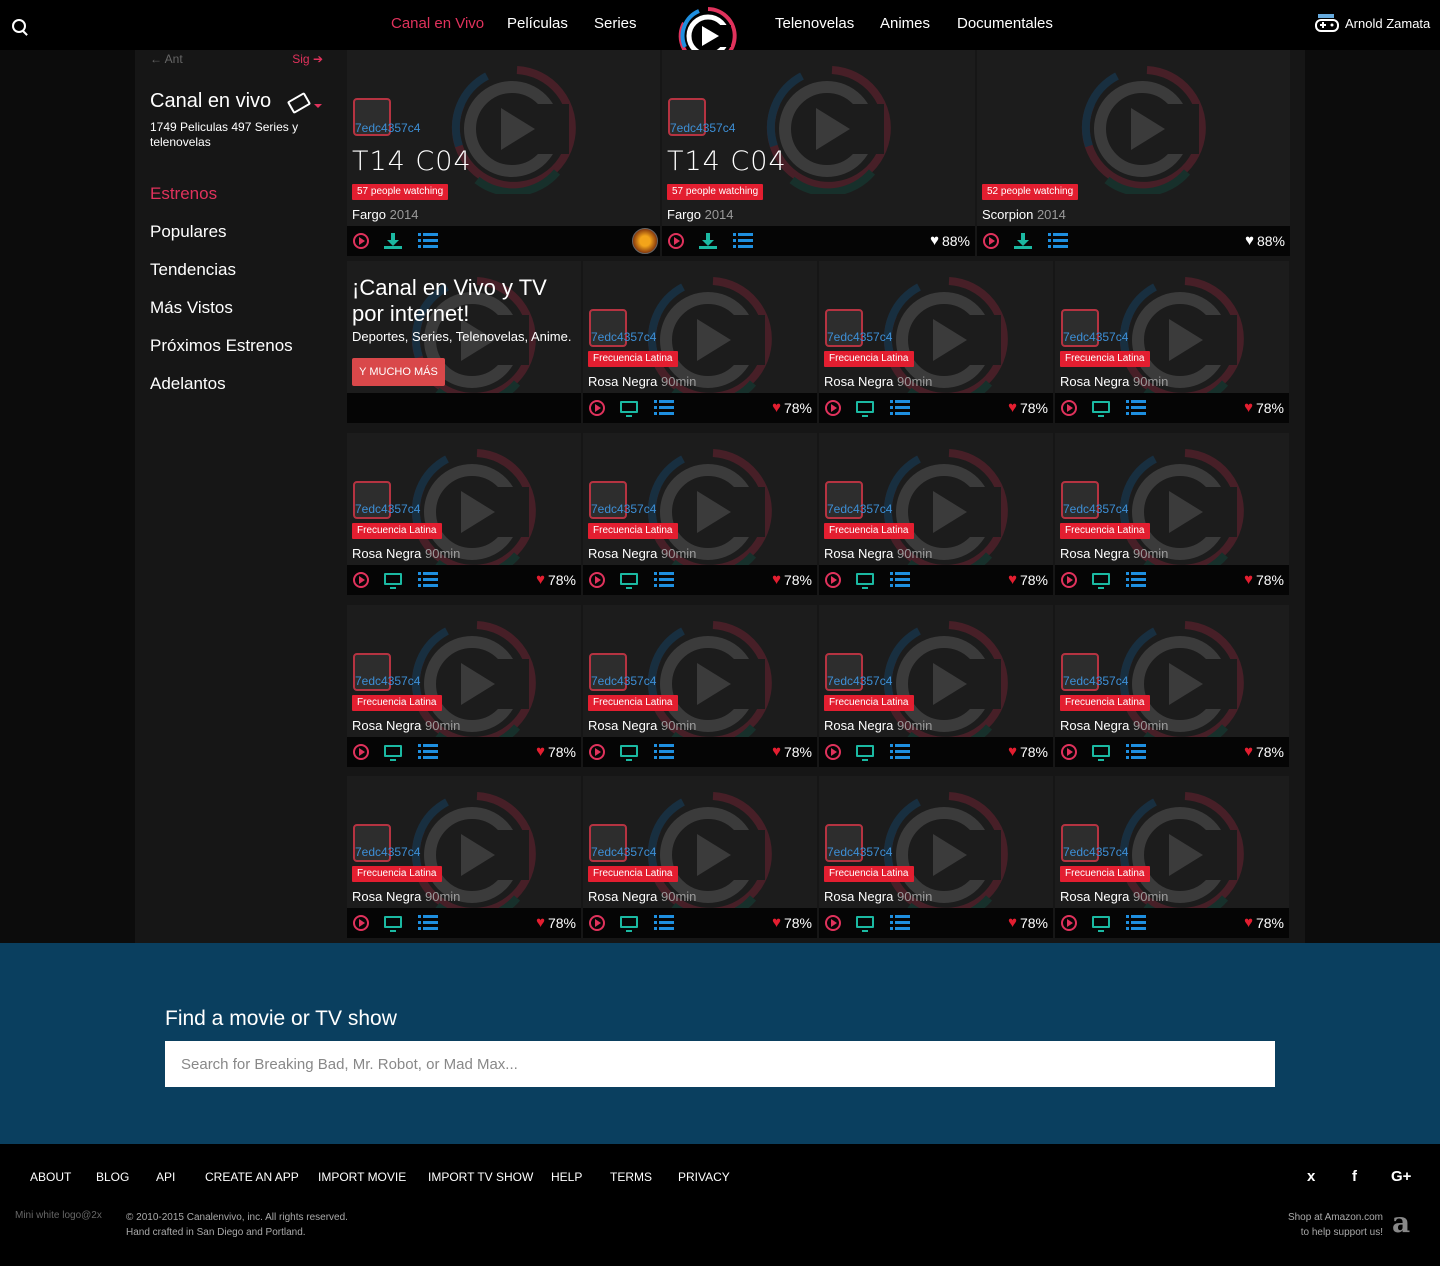 Image resolution: width=1440 pixels, height=1266 pixels. Describe the element at coordinates (188, 232) in the screenshot. I see `sidebar-item-populares: Populares` at that location.